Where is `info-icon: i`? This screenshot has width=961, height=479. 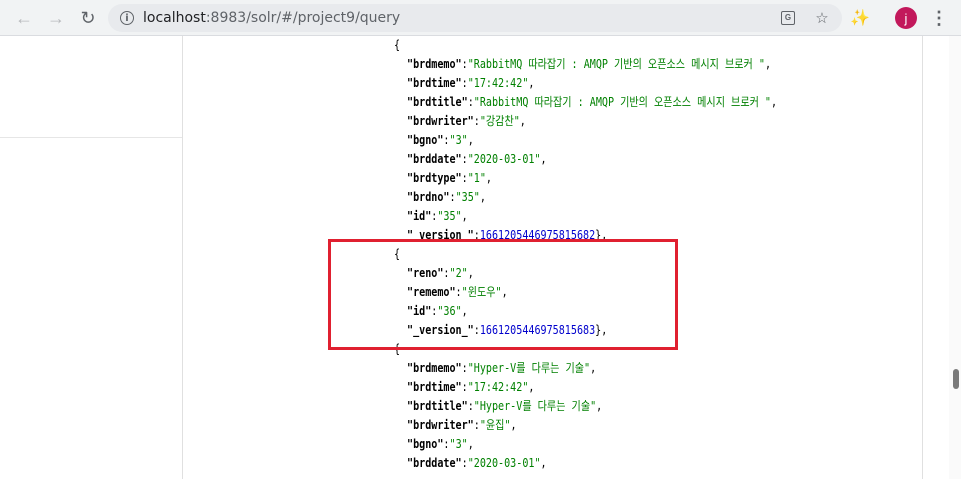
info-icon: i is located at coordinates (127, 18).